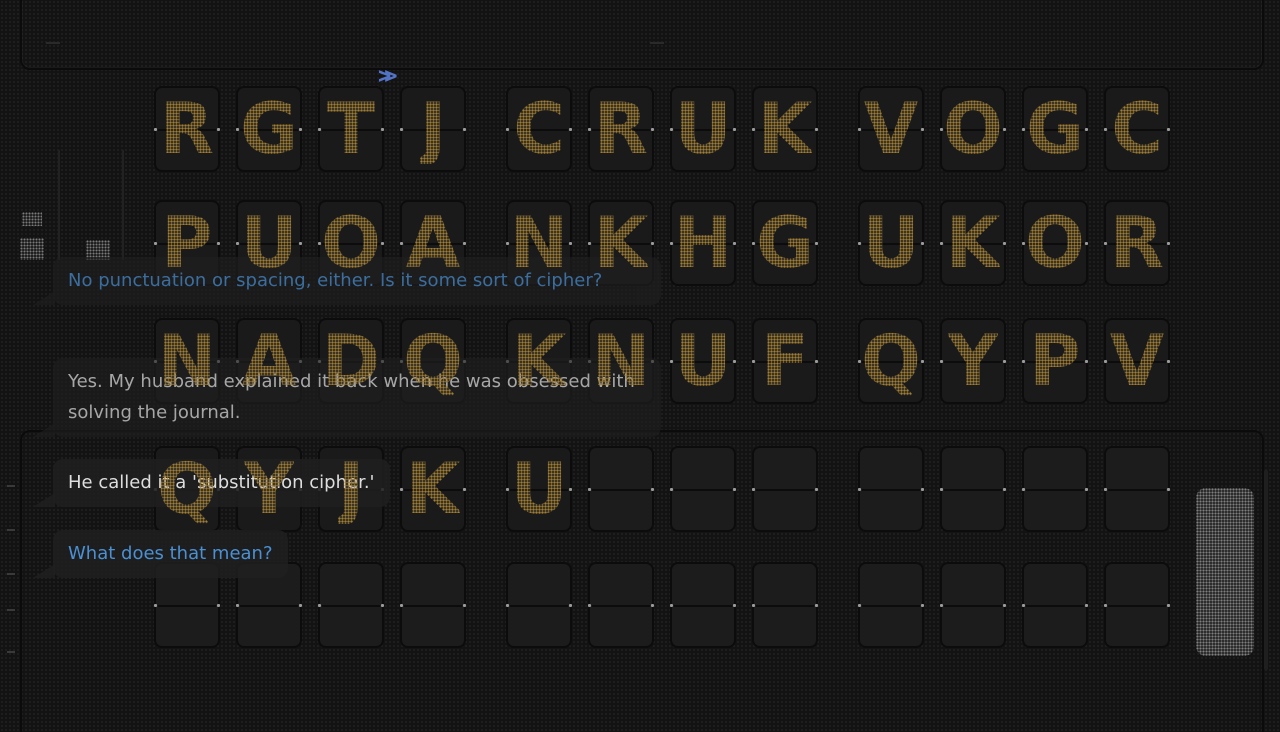  I want to click on cipher-letter: D, so click(351, 361).